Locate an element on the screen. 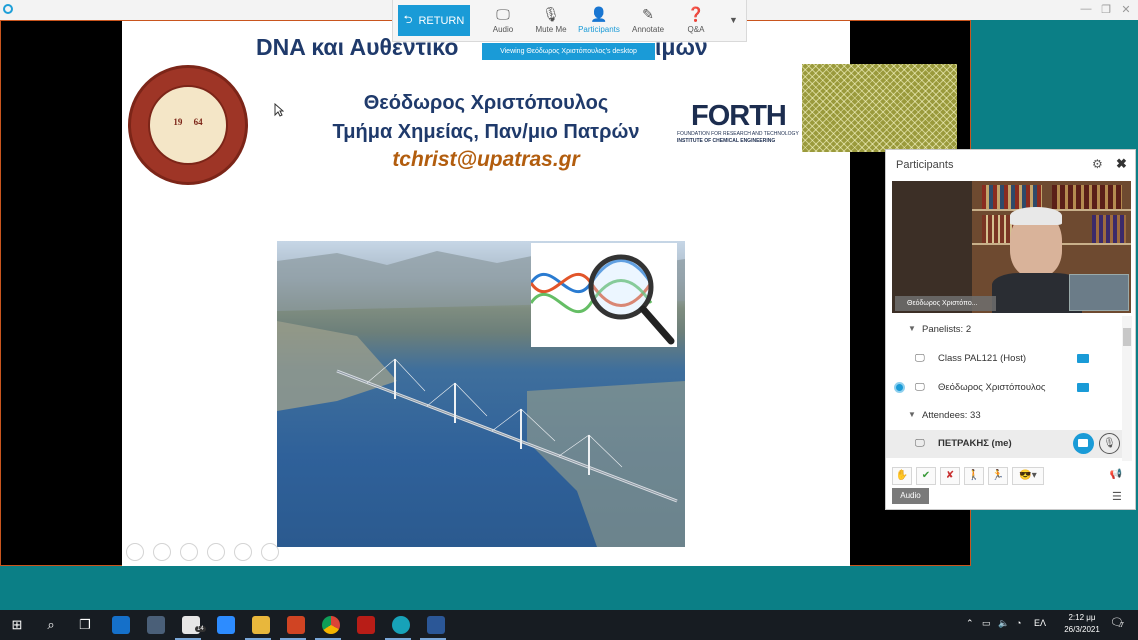 This screenshot has height=640, width=1138. chevron-down-icon: ▼ is located at coordinates (912, 414).